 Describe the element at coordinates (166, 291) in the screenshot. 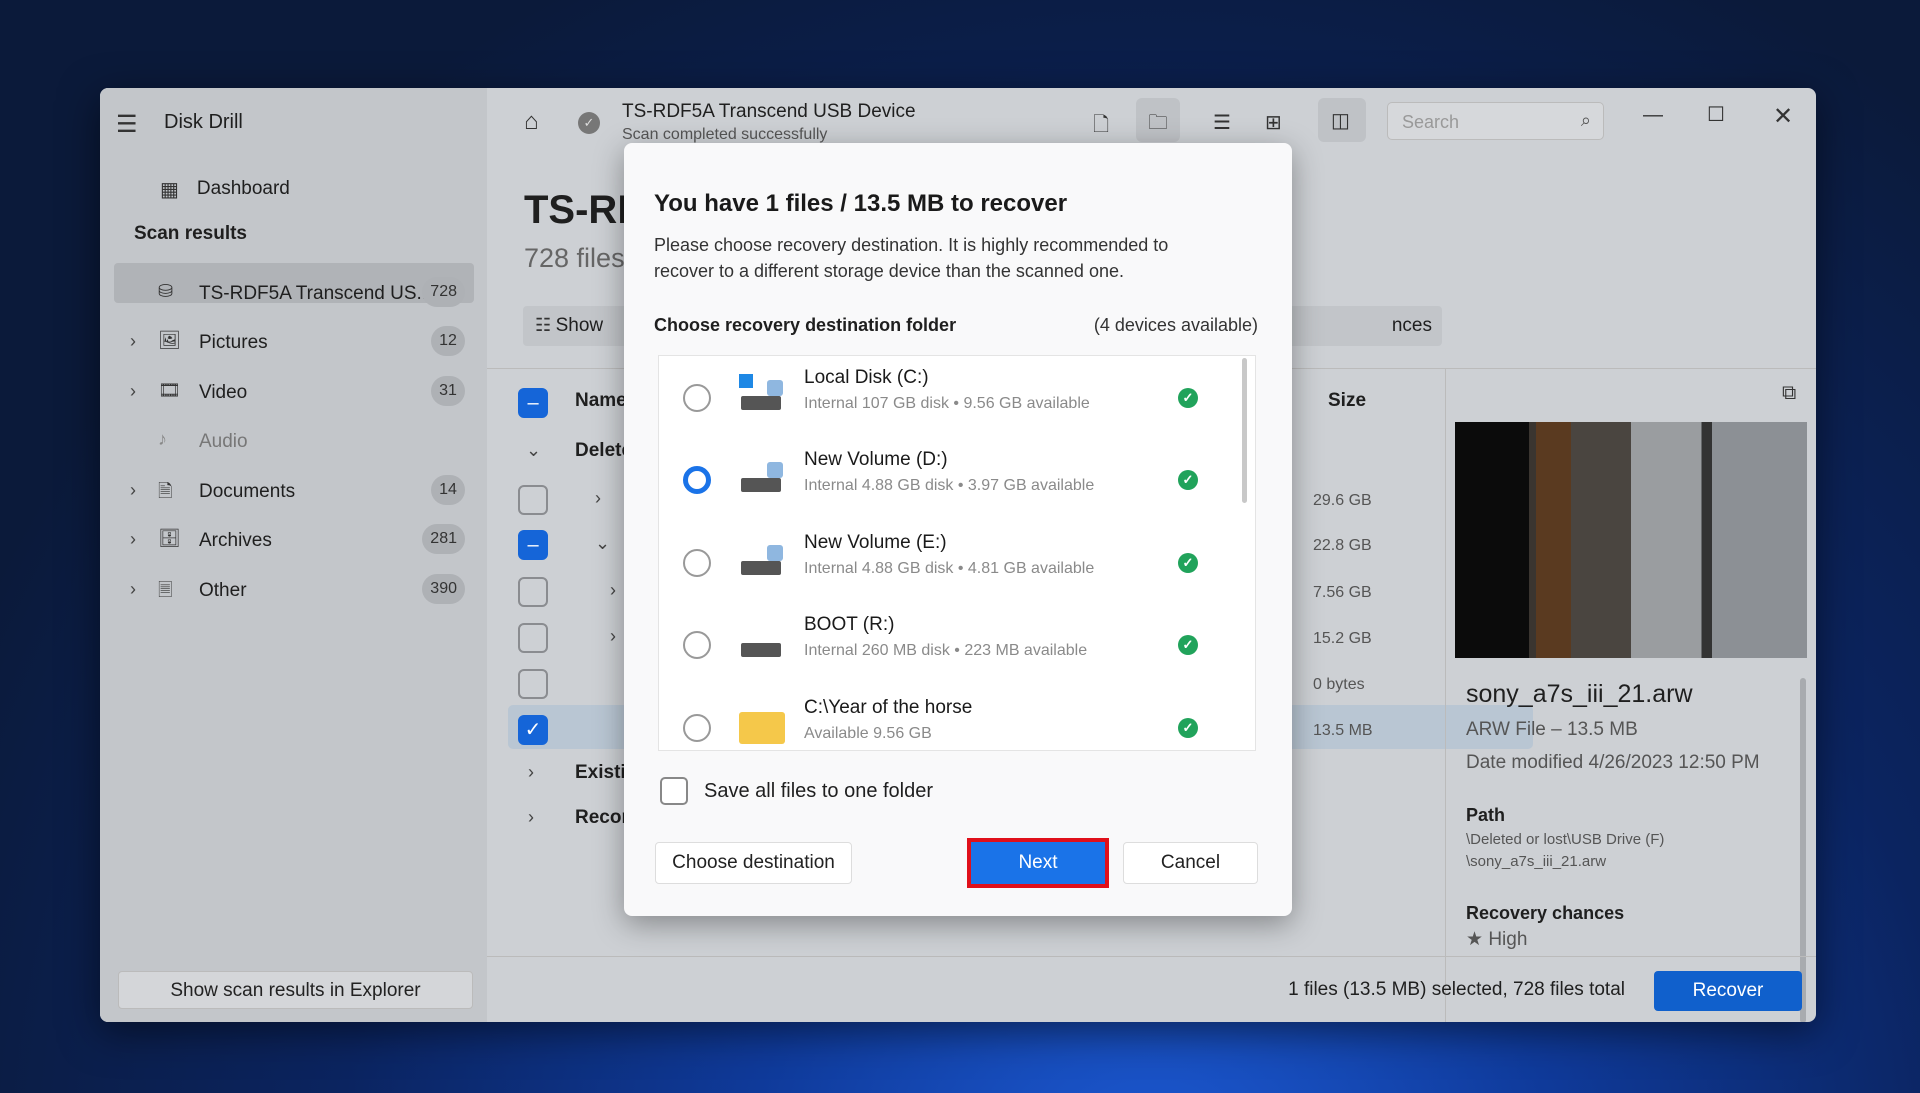

I see `drive-icon: ⛁` at that location.